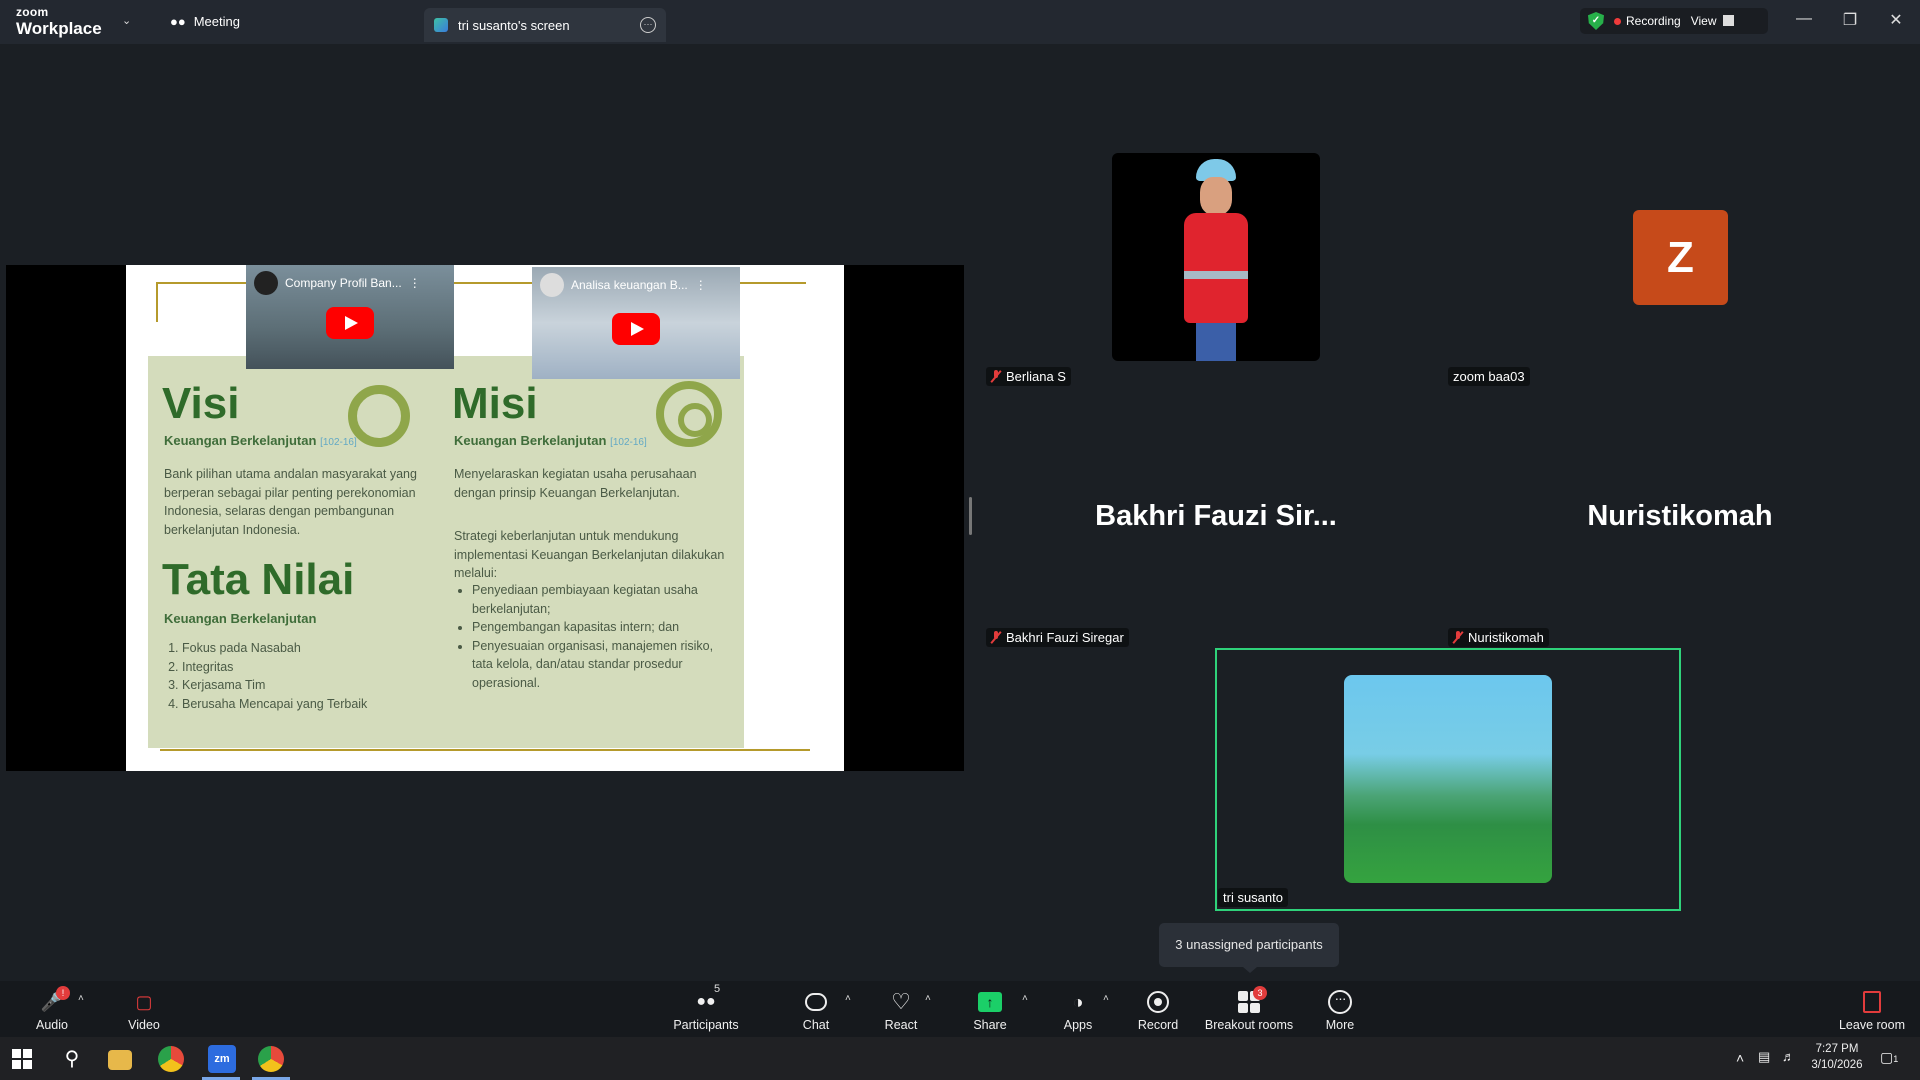 The height and width of the screenshot is (1080, 1920). I want to click on zoom-logo: zoom Workplace, so click(59, 21).